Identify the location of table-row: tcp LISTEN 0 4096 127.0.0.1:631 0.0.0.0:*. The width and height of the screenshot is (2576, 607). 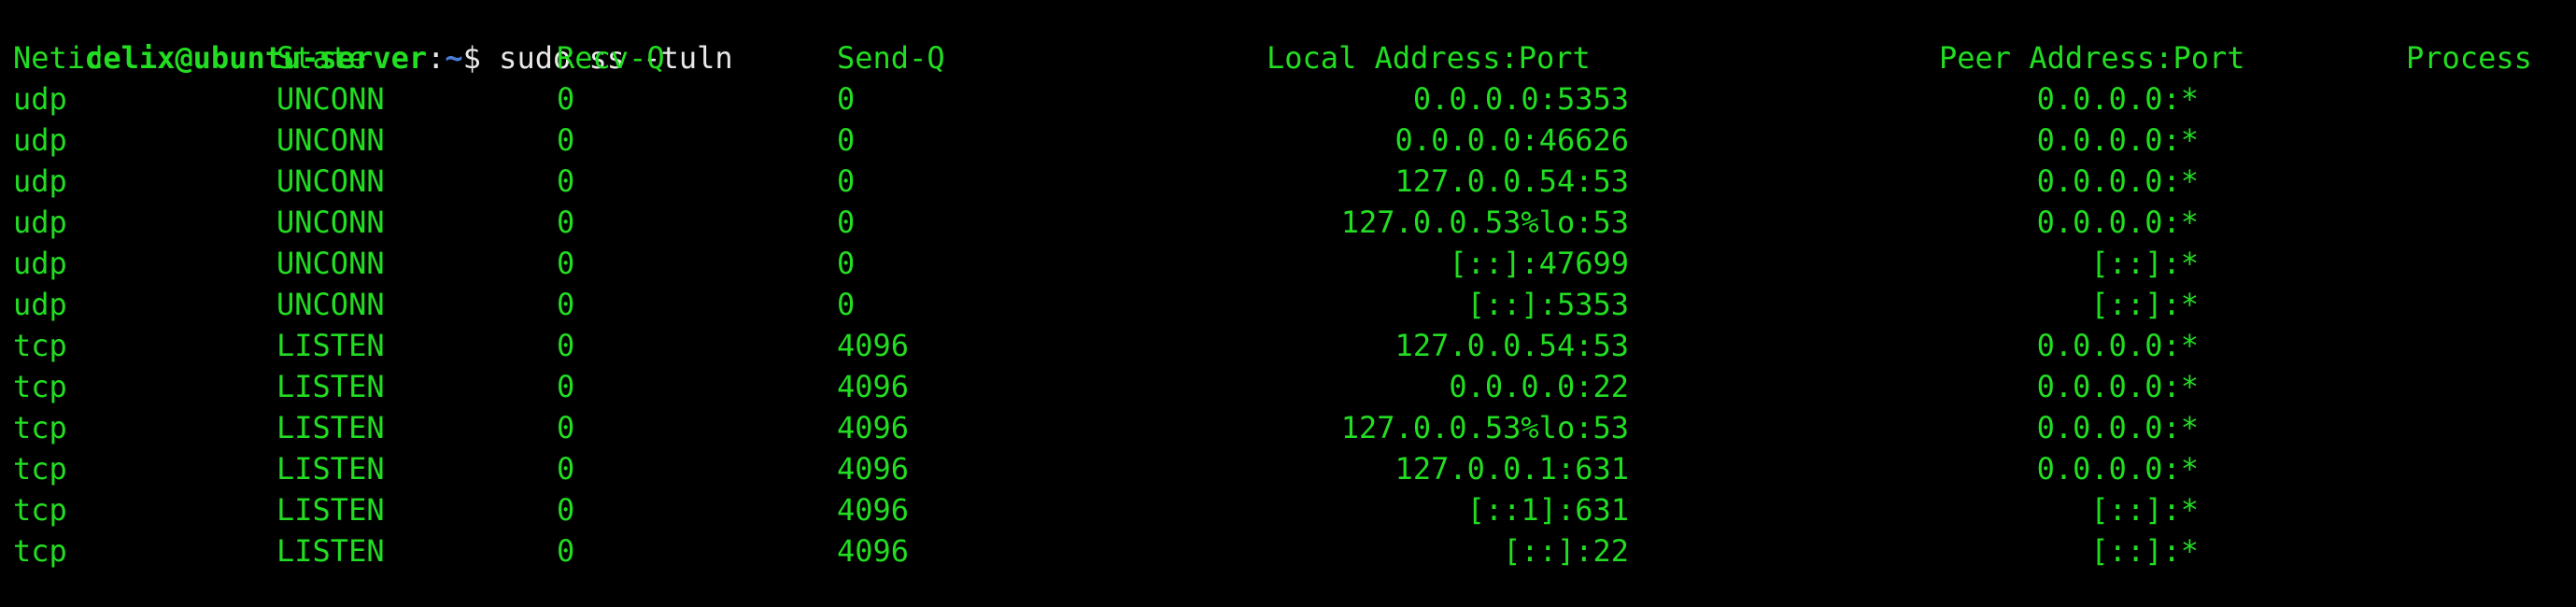
(1288, 468).